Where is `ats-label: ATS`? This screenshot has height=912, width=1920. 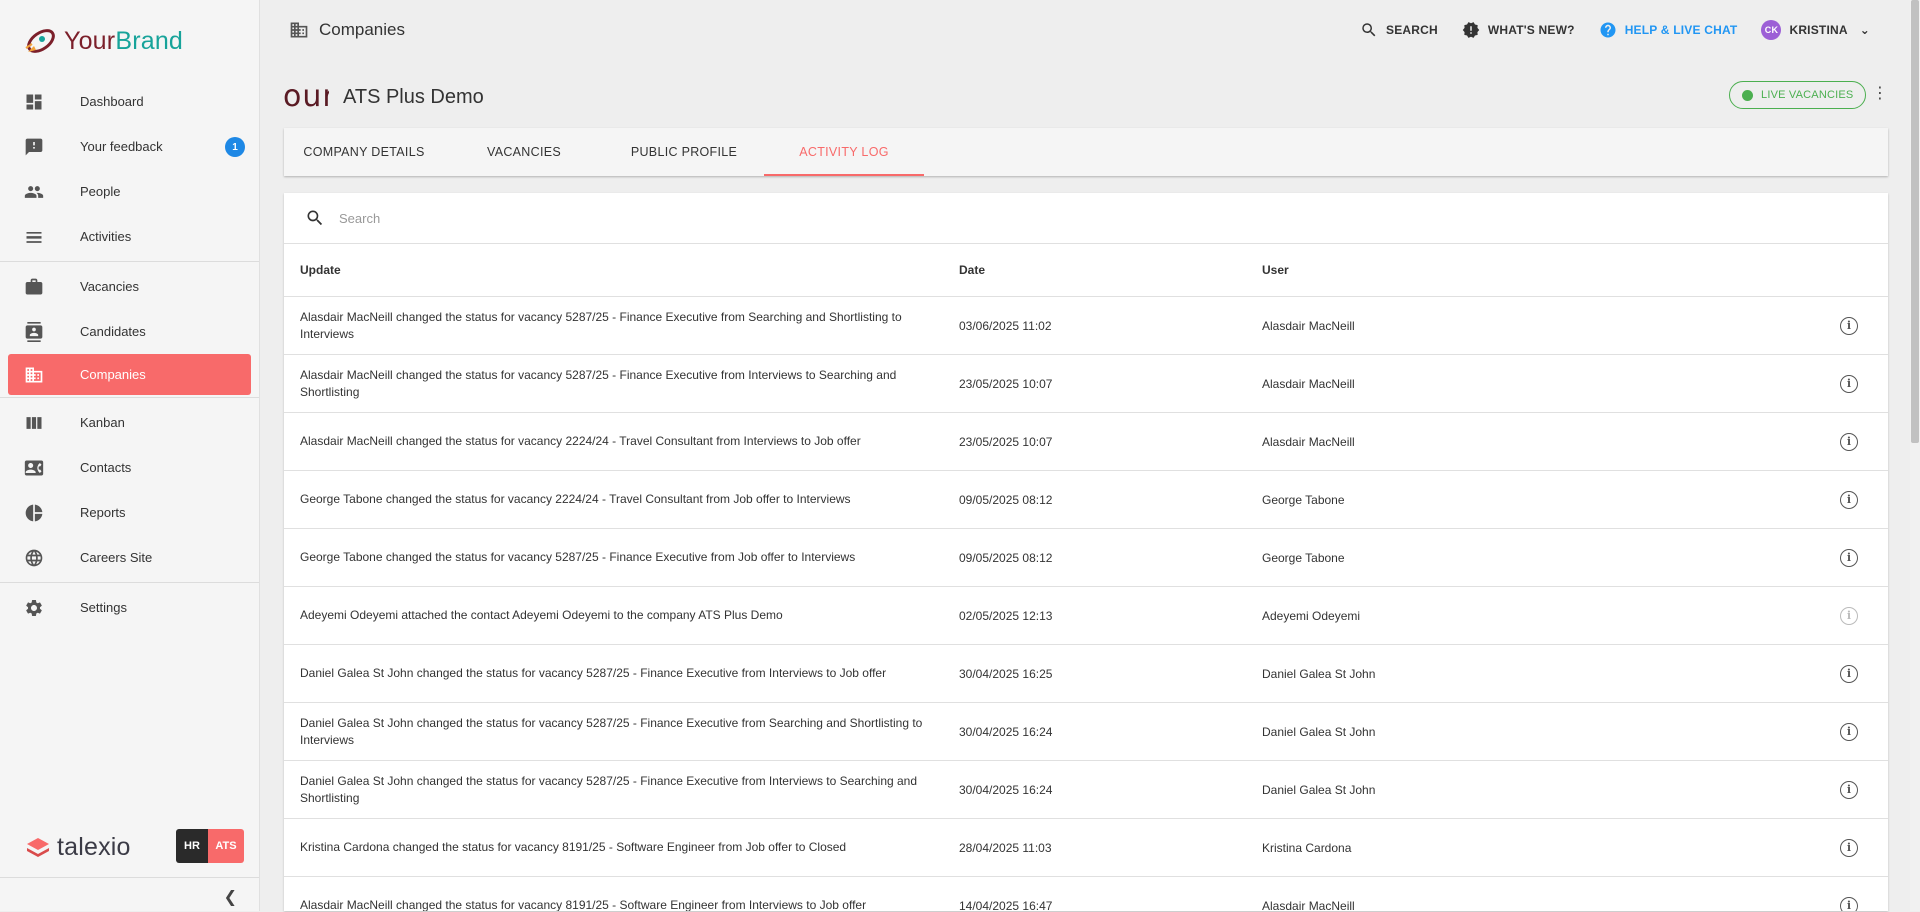 ats-label: ATS is located at coordinates (226, 846).